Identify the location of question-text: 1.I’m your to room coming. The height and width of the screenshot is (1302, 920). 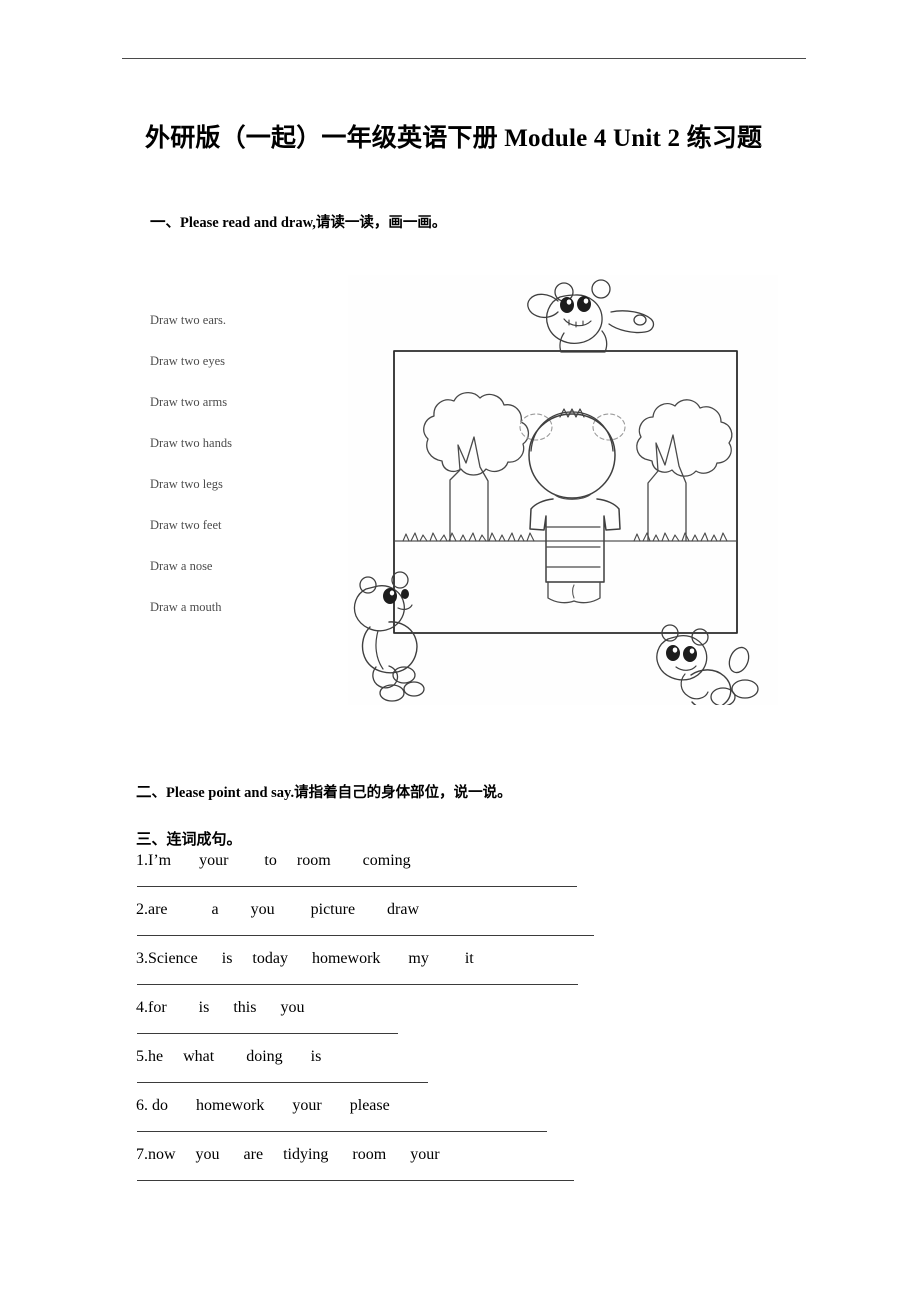
(273, 861).